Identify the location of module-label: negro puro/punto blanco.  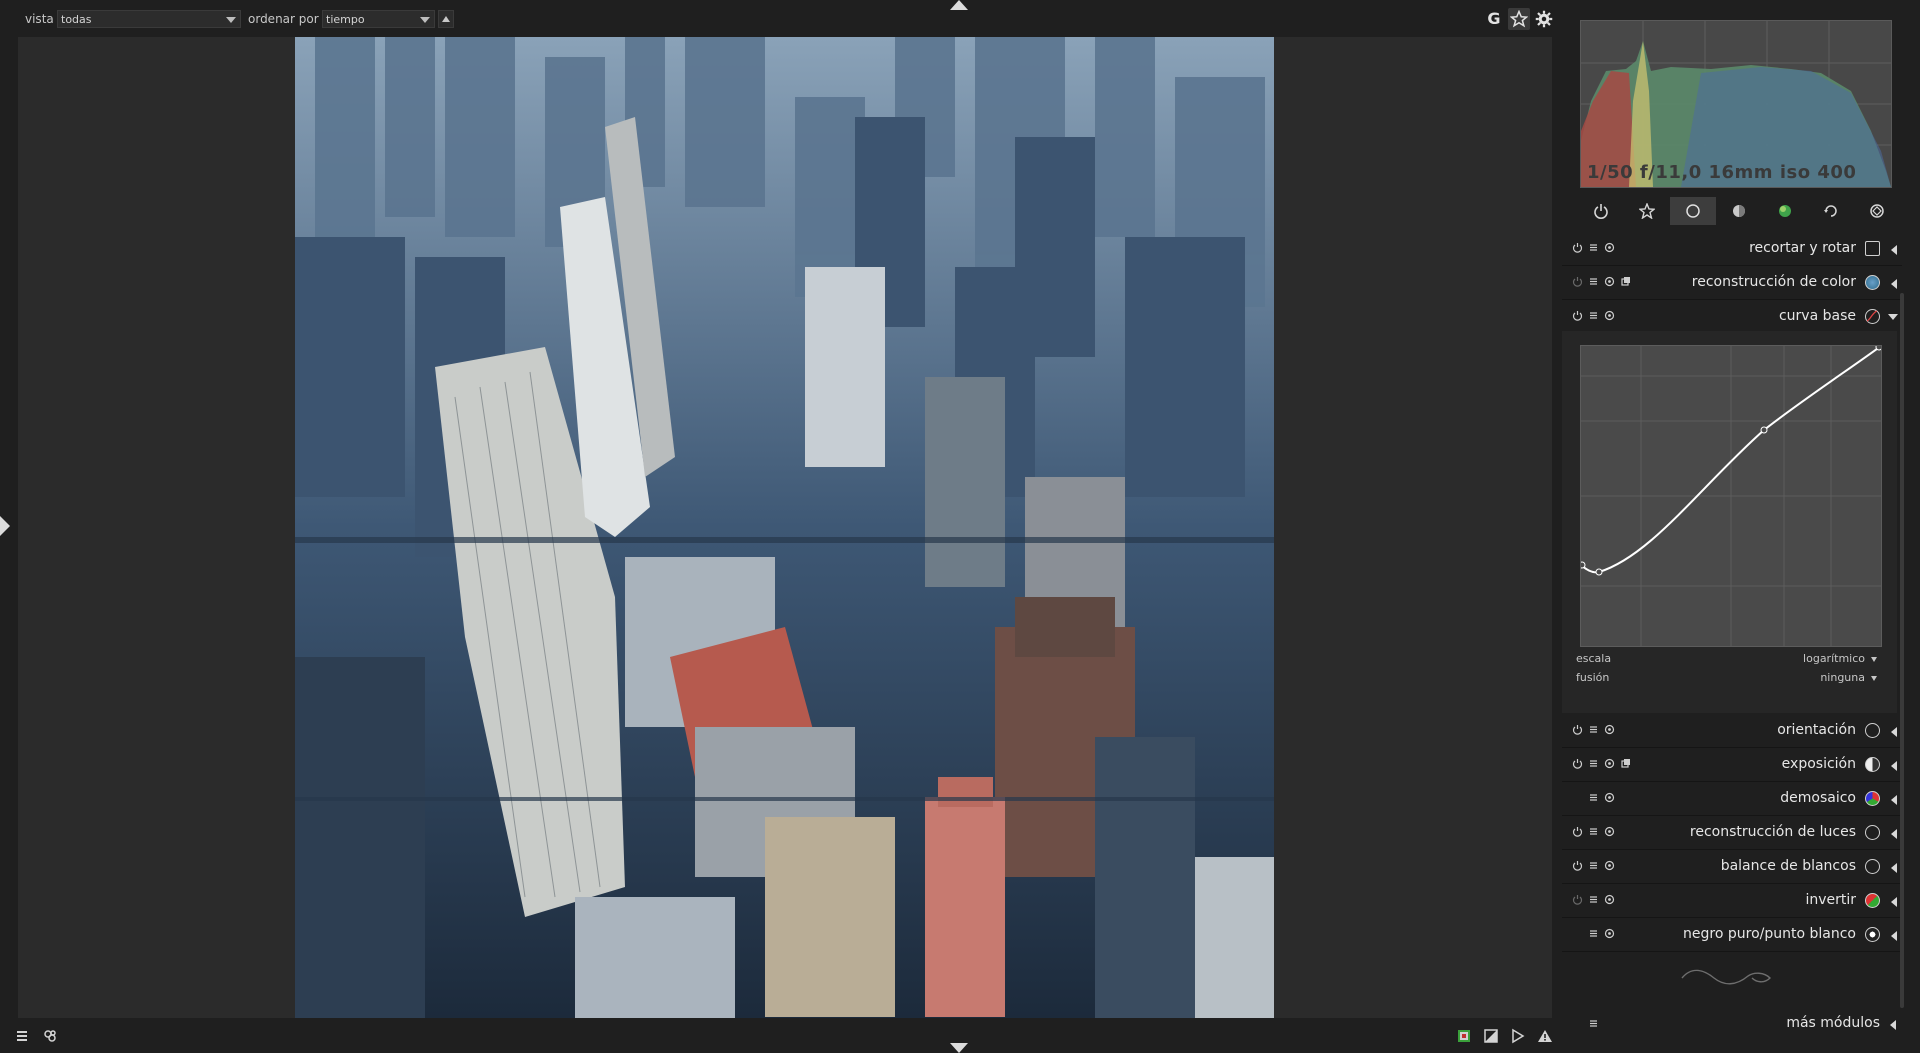
(1769, 934).